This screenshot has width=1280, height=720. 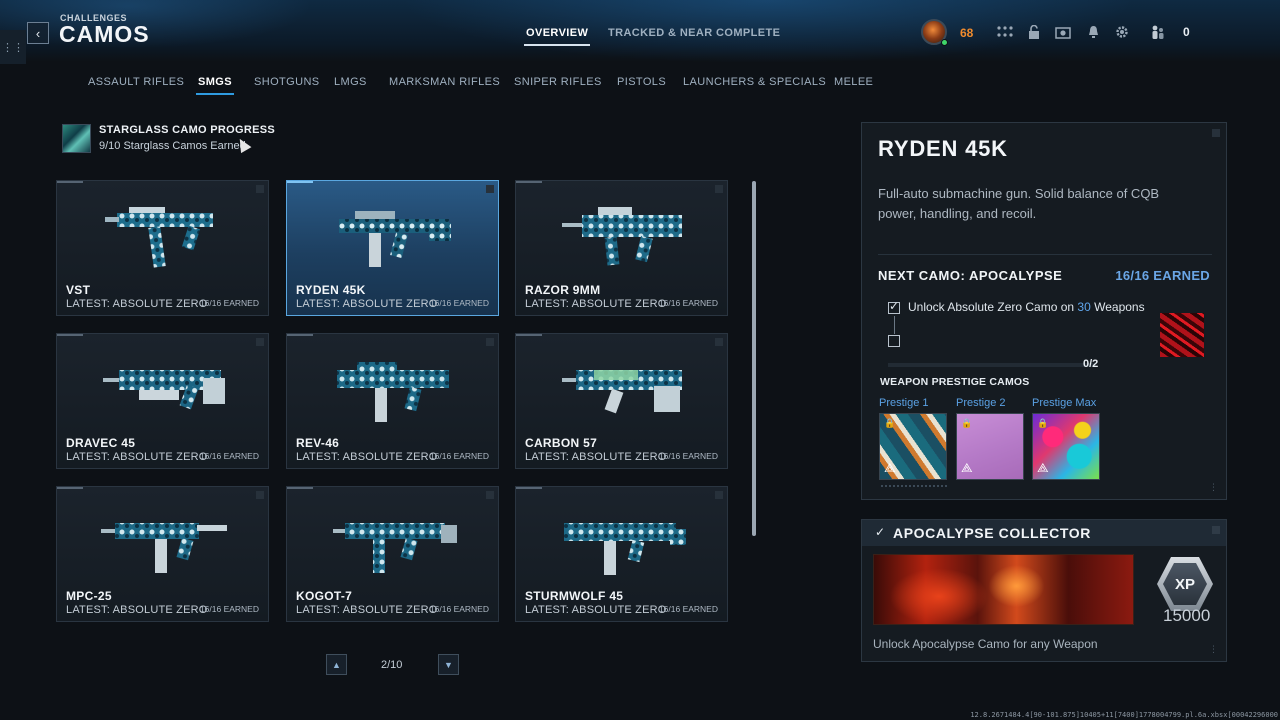 I want to click on prestige-2-camo-tile: 🔒 ⟁, so click(x=990, y=446).